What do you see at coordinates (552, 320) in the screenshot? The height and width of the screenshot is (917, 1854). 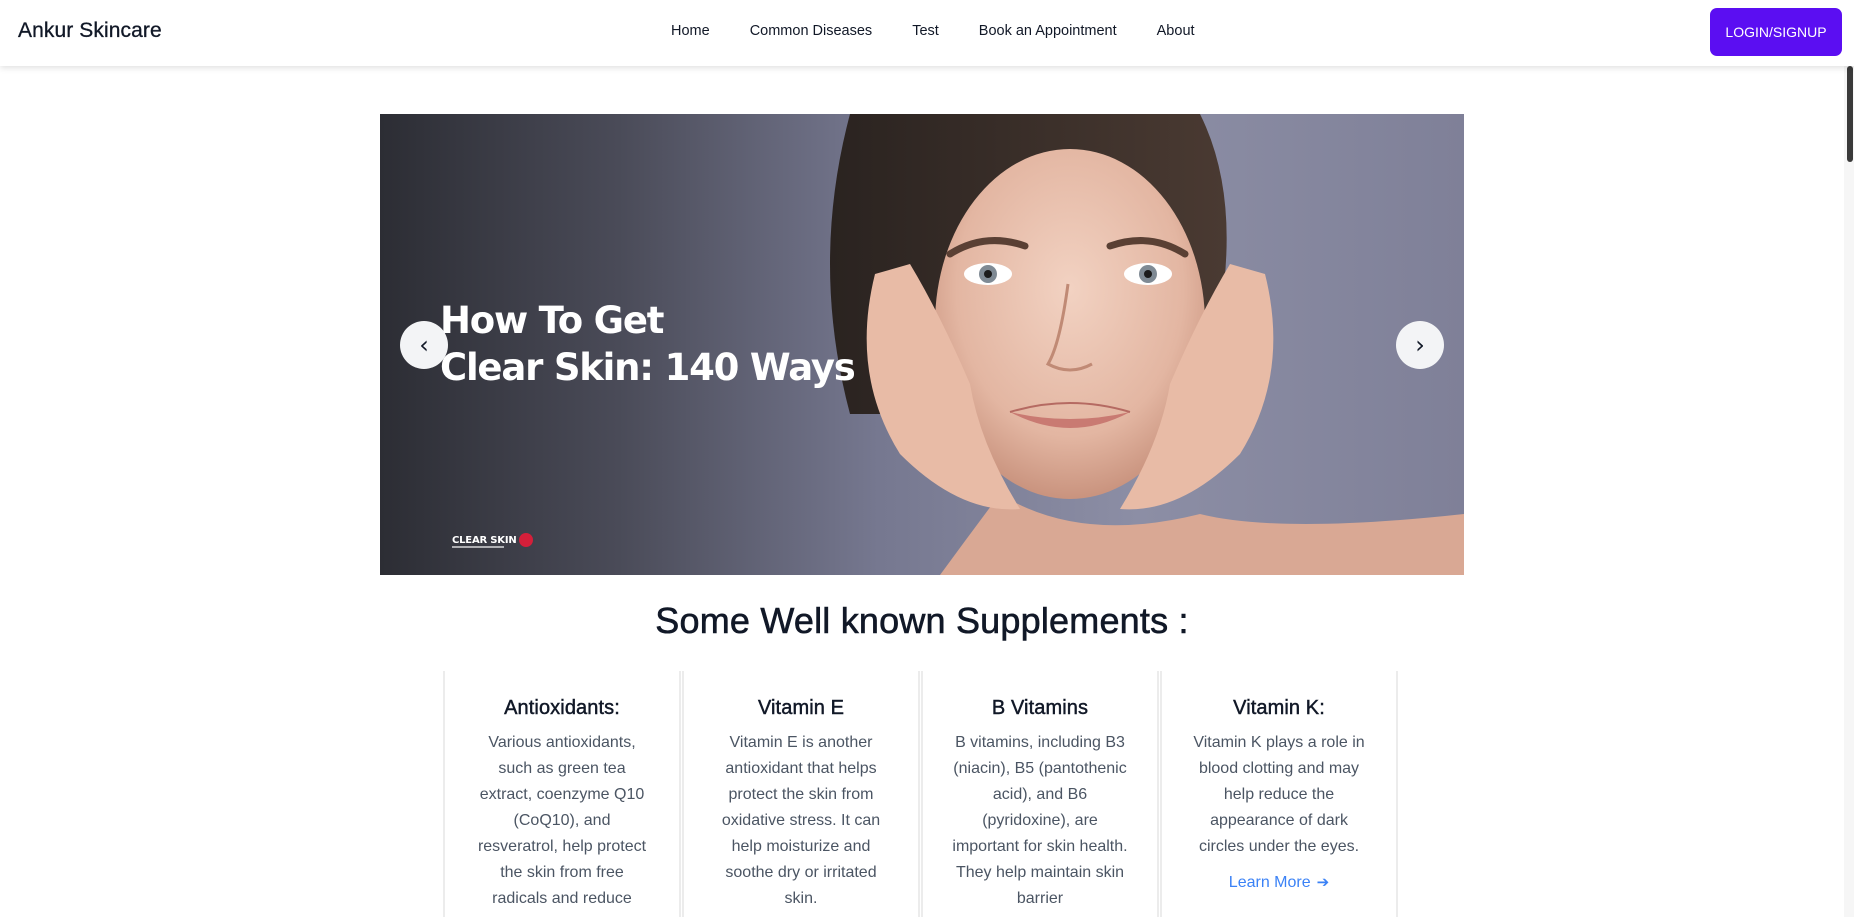 I see `carousel-title-line-1: How To Get` at bounding box center [552, 320].